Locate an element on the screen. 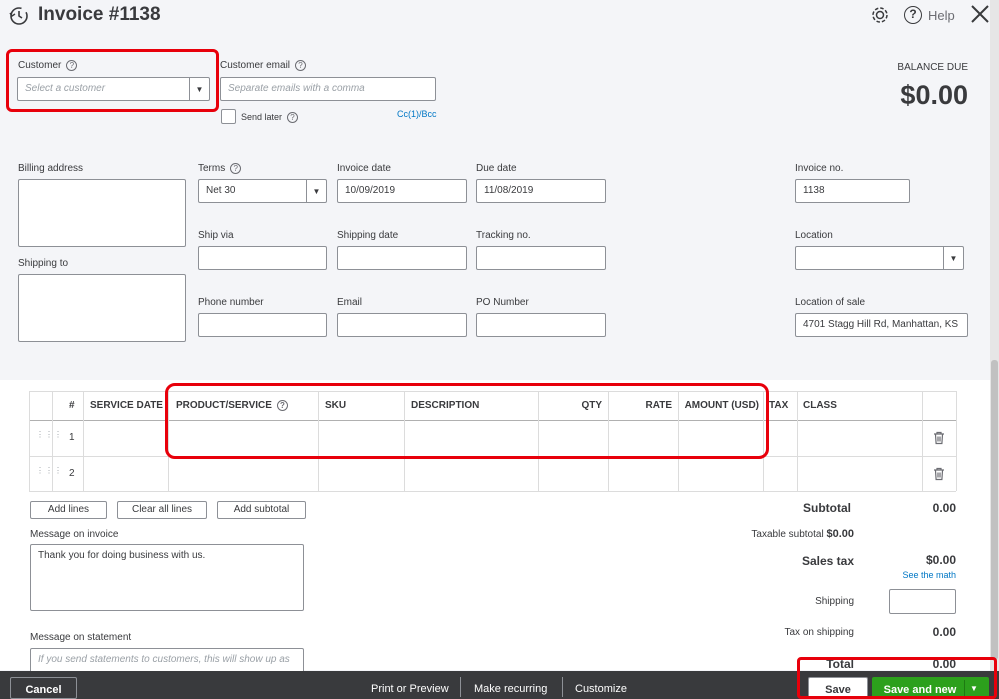 The image size is (999, 699). customer-label: Customer is located at coordinates (40, 66).